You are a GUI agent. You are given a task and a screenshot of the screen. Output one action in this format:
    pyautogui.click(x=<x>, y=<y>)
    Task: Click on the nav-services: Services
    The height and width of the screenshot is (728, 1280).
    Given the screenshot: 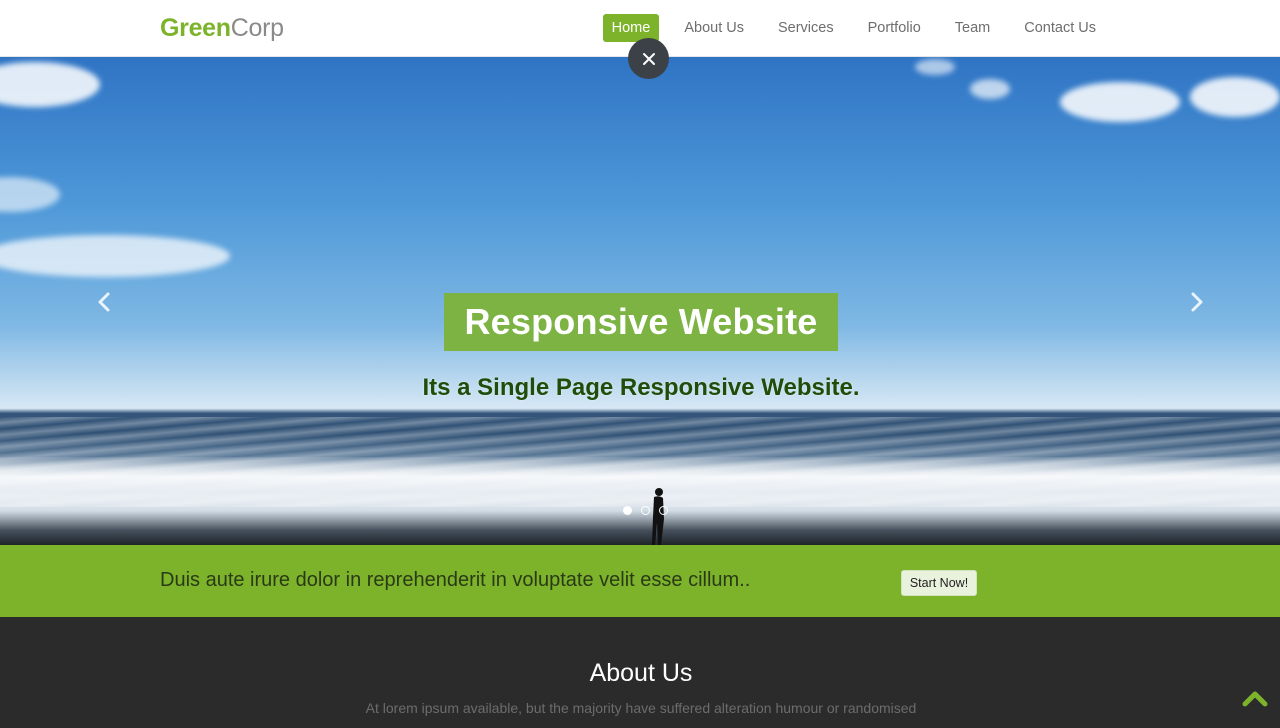 What is the action you would take?
    pyautogui.click(x=806, y=28)
    